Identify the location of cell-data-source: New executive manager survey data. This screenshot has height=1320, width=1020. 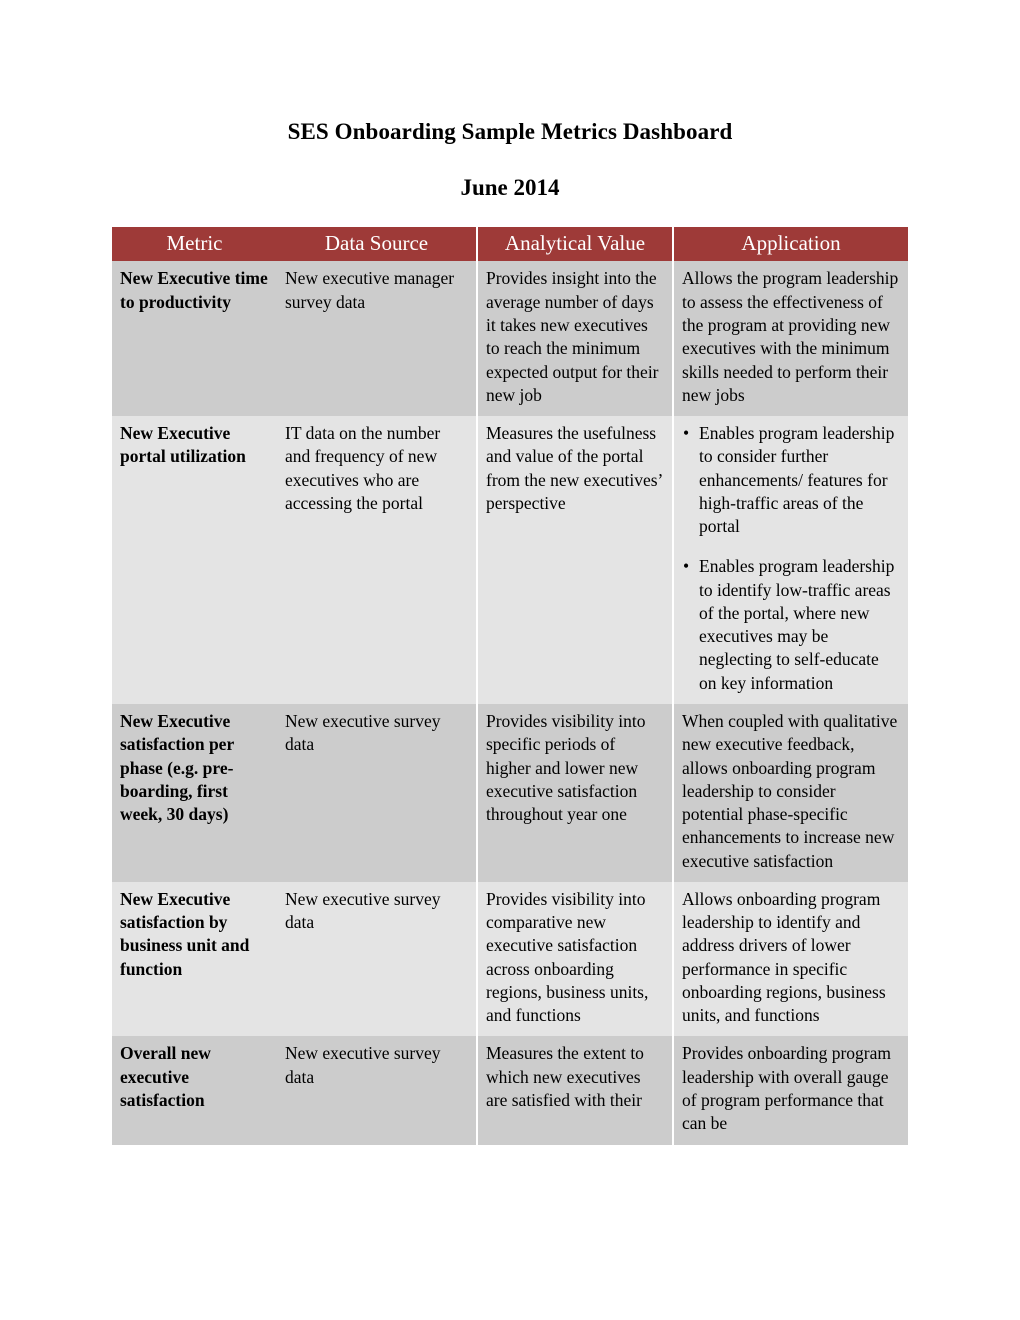
(377, 339).